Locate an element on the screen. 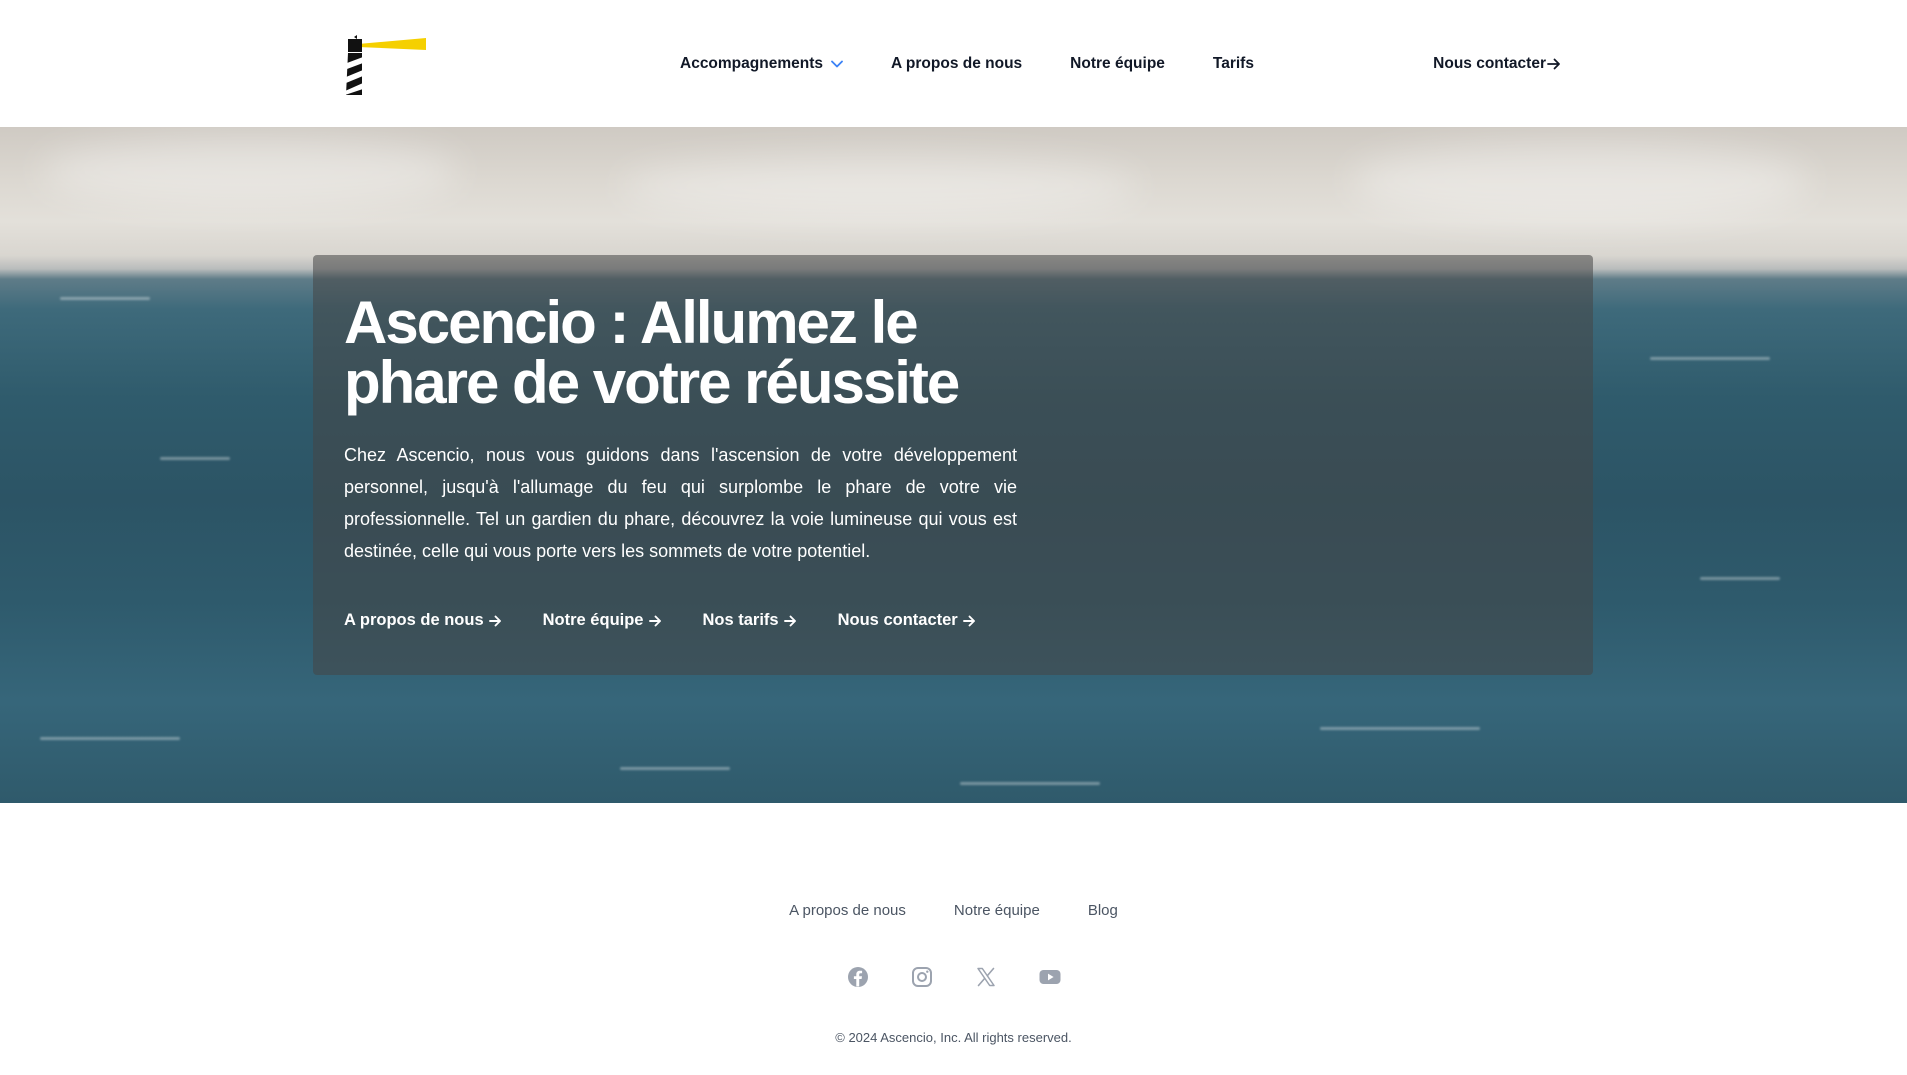 The width and height of the screenshot is (1907, 1075). nav-accompagnements: Accompagnements is located at coordinates (761, 64).